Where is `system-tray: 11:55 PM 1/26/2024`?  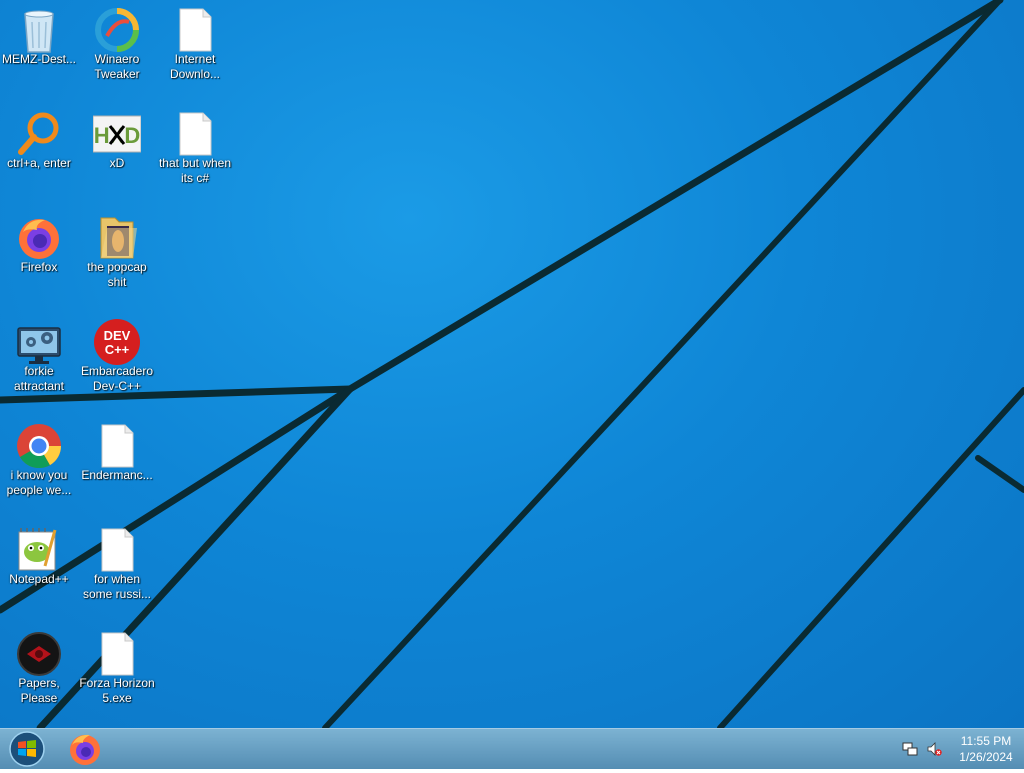
system-tray: 11:55 PM 1/26/2024 is located at coordinates (954, 749).